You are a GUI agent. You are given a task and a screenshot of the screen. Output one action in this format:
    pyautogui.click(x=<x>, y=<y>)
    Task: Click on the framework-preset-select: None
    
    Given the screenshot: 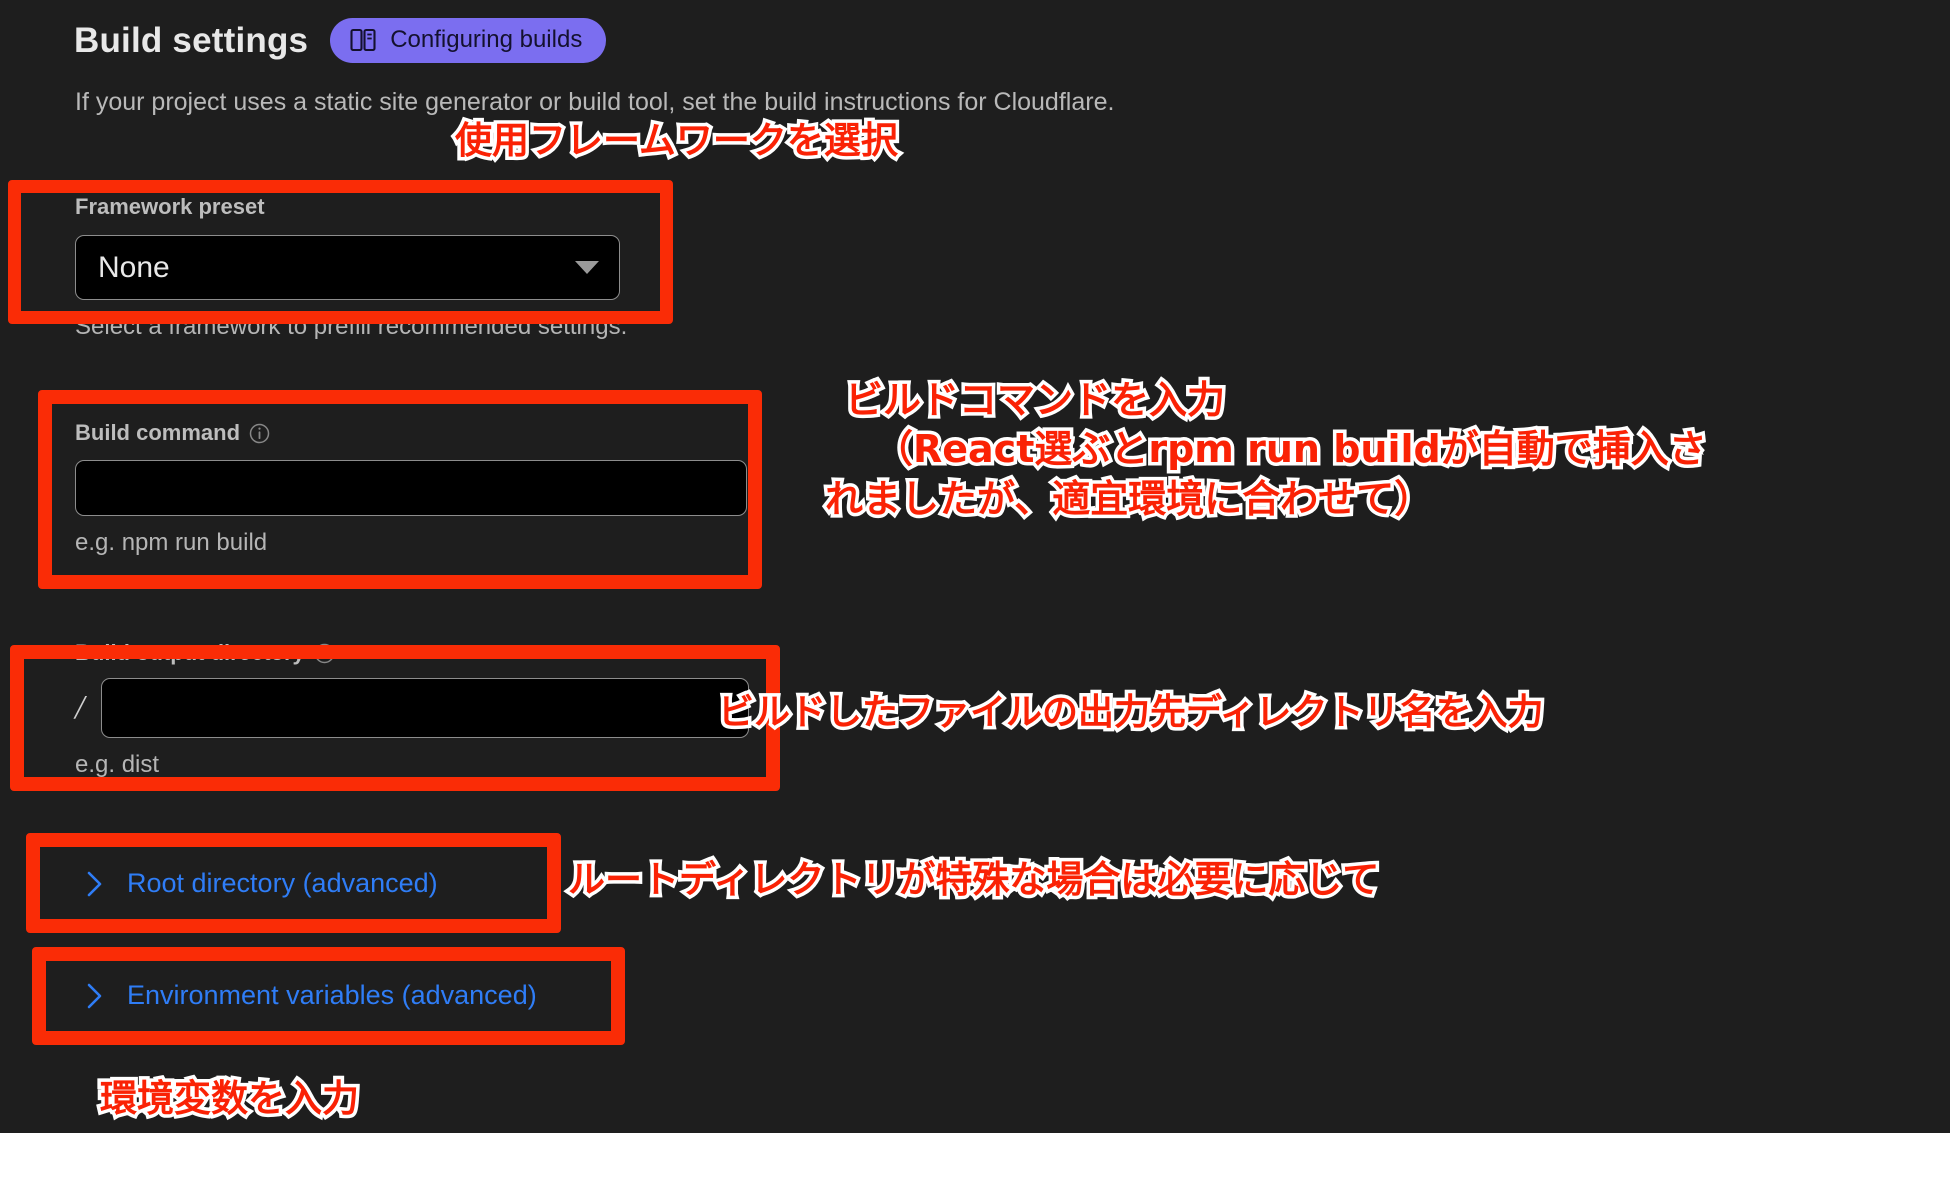 What is the action you would take?
    pyautogui.click(x=347, y=267)
    